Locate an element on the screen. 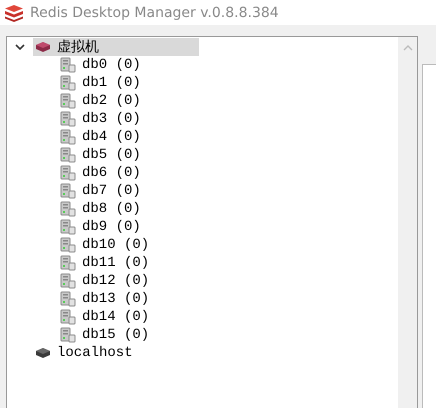  app-logo-icon is located at coordinates (14, 13).